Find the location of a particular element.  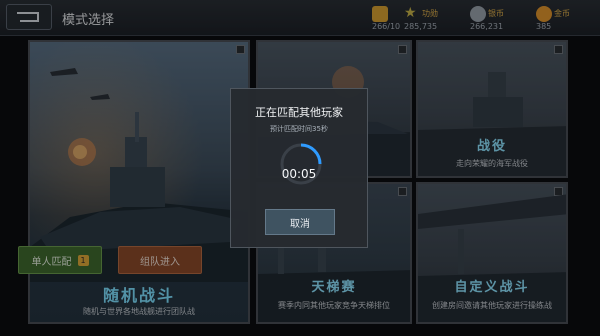

matching-dialog: 正在匹配其他玩家 预计匹配时间35秒 00:05 取消 is located at coordinates (299, 168).